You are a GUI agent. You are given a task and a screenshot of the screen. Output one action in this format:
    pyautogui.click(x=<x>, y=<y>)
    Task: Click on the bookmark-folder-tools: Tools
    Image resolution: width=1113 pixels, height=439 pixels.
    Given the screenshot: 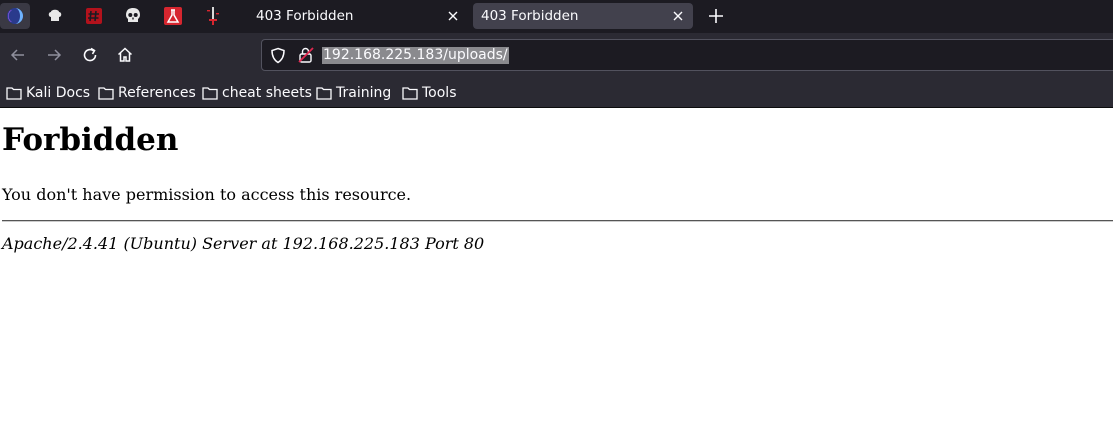 What is the action you would take?
    pyautogui.click(x=429, y=93)
    